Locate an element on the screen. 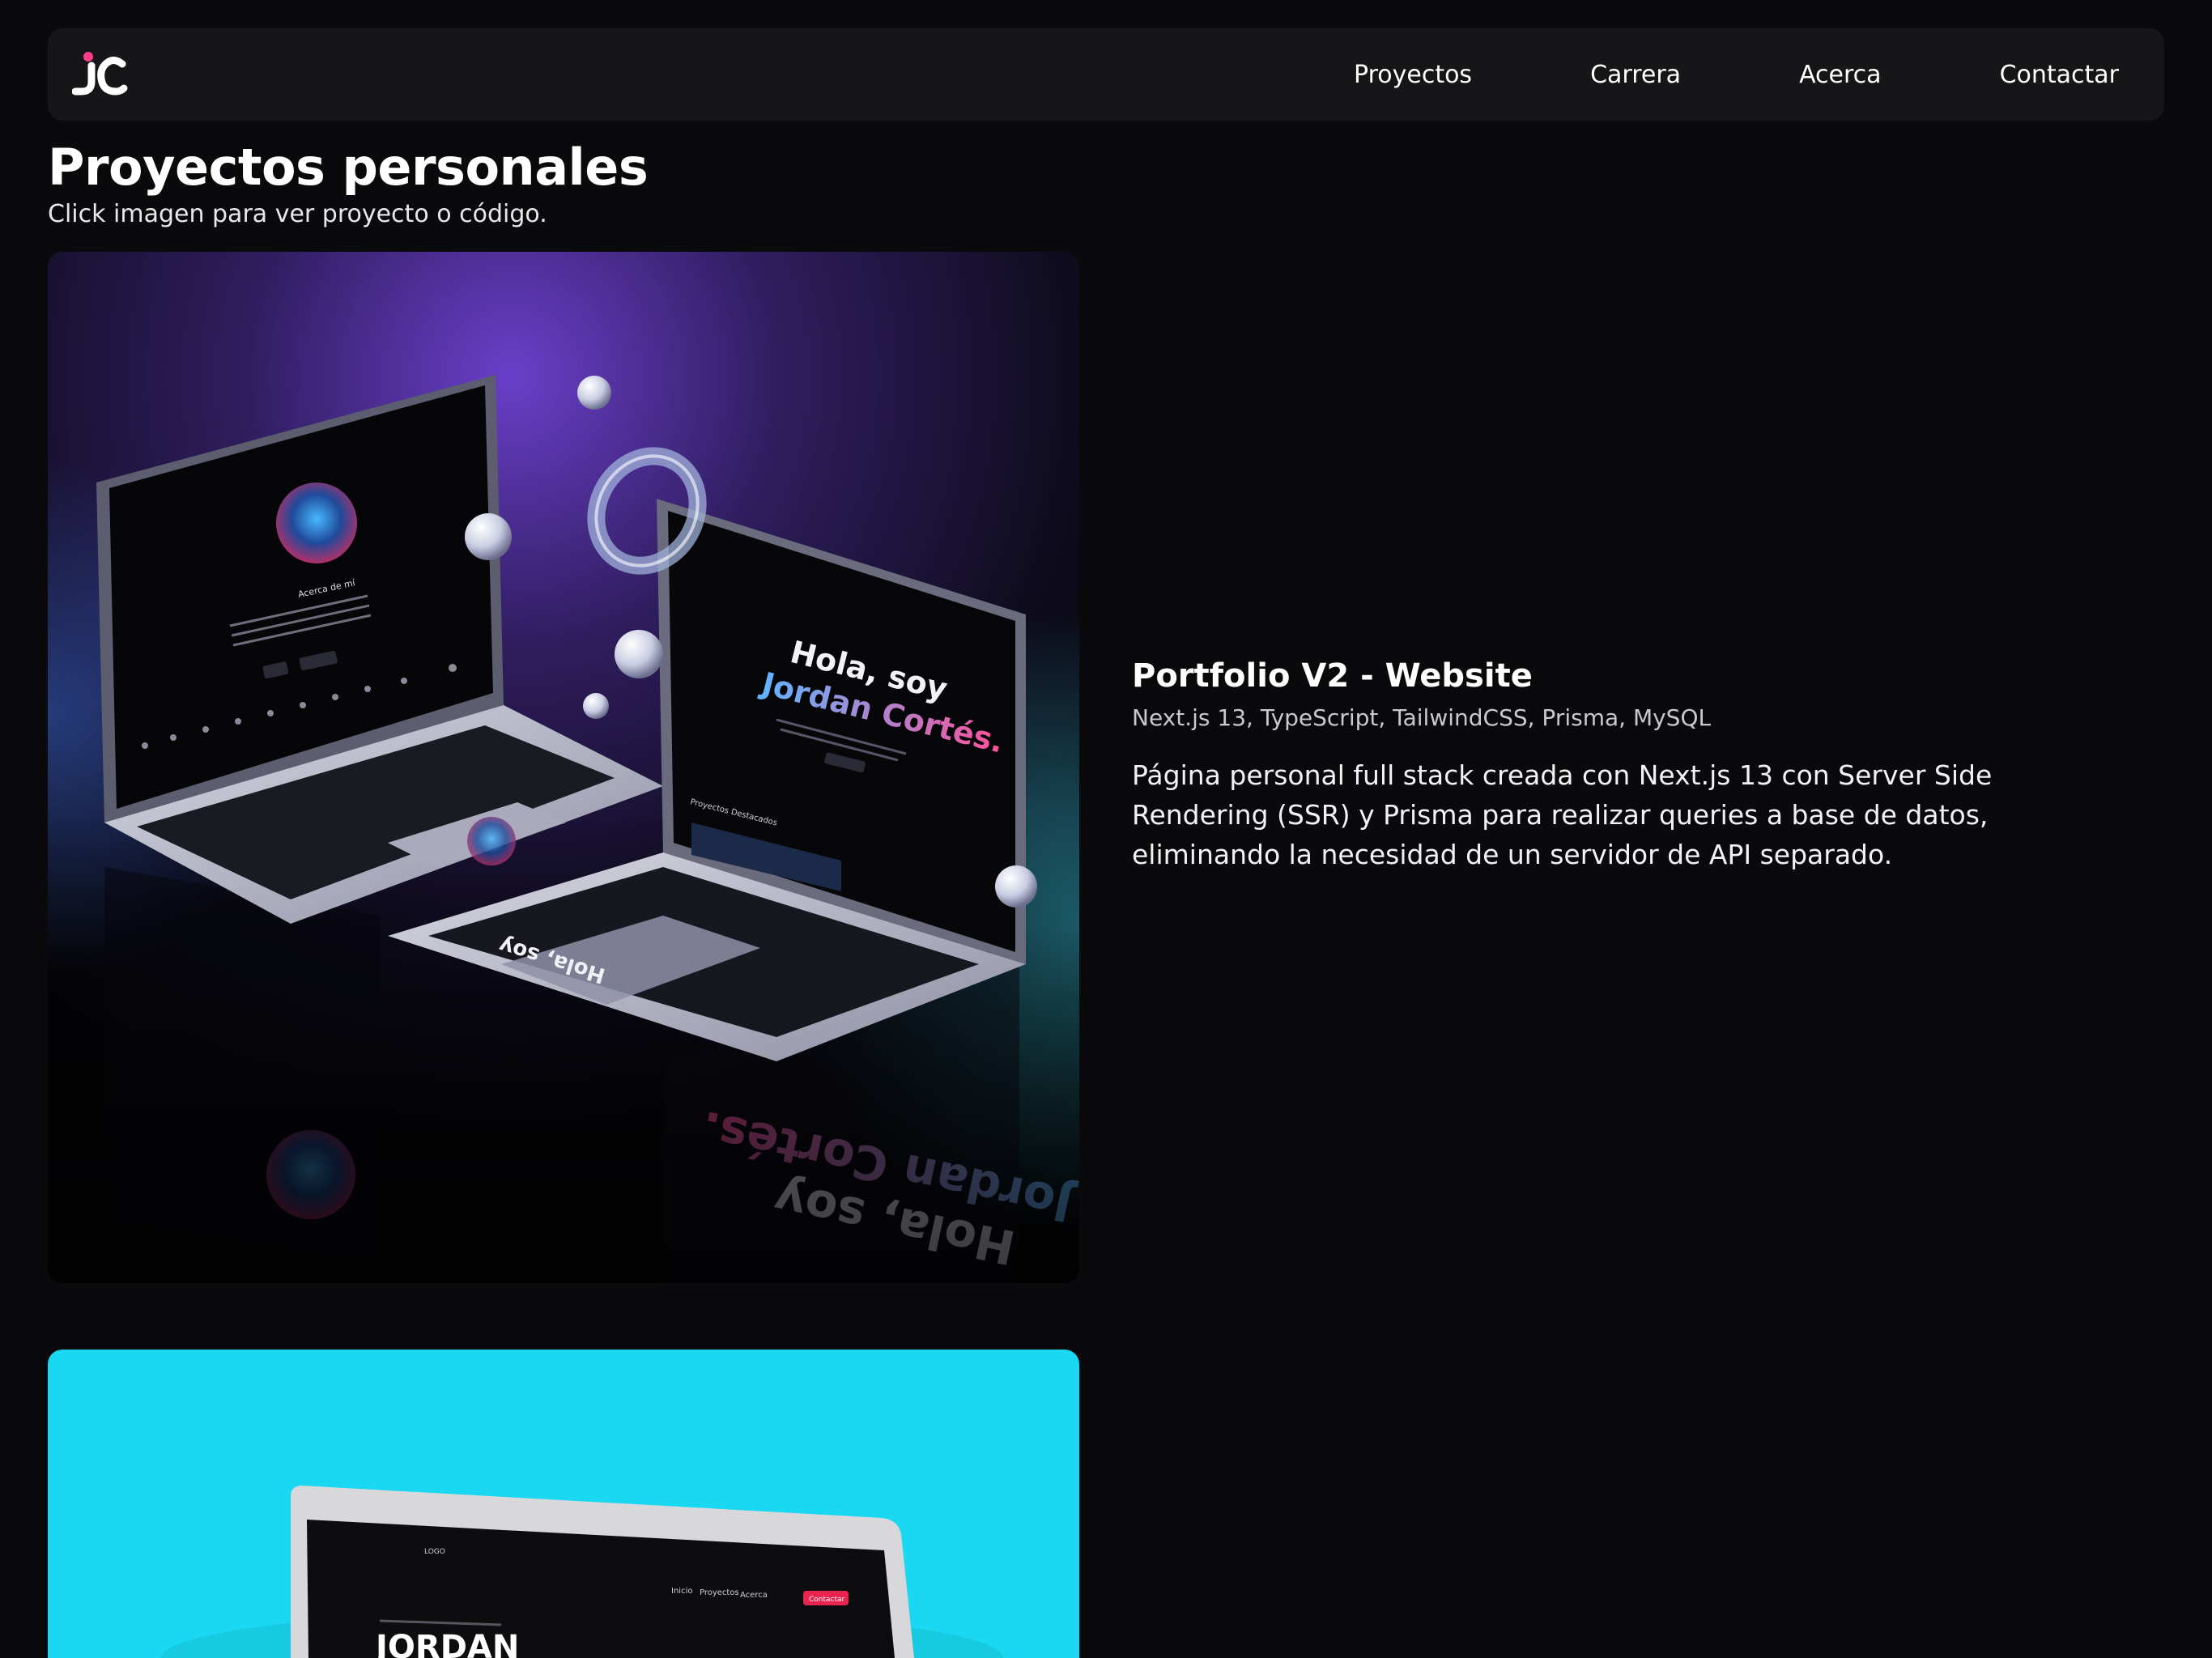 This screenshot has width=2212, height=1658. project-title: Portfolio V2 - Website is located at coordinates (1332, 676).